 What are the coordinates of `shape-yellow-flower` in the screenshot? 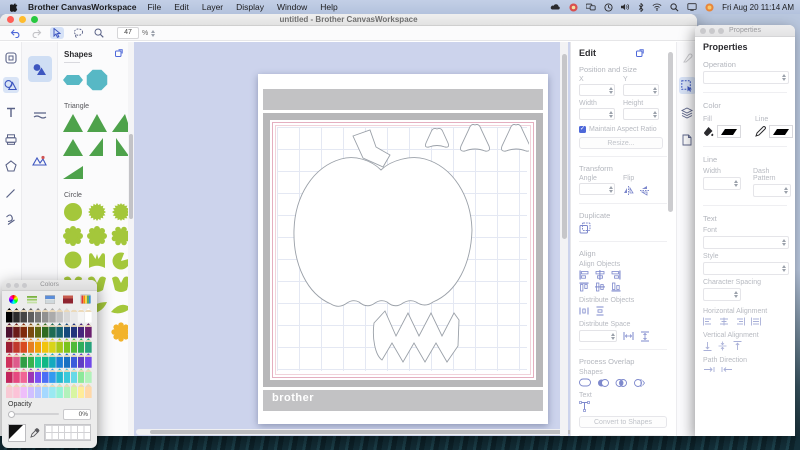 It's located at (119, 332).